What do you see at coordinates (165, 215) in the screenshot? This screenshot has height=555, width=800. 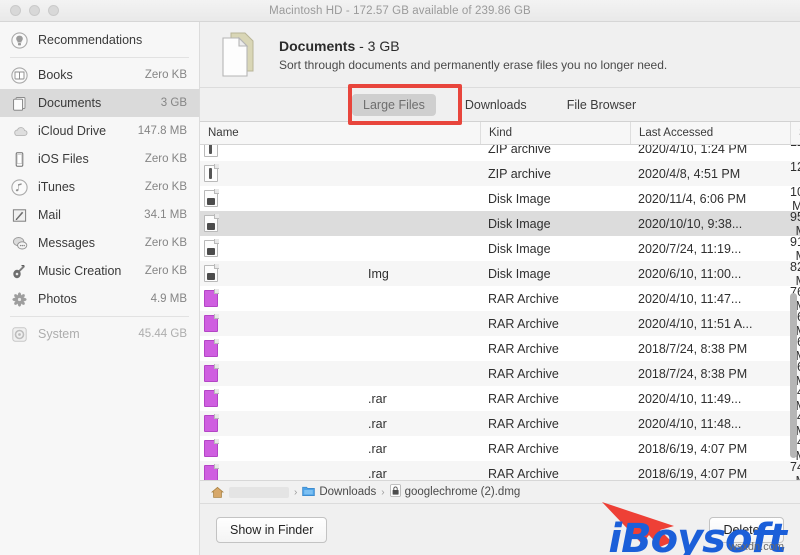 I see `sidebar-item-size: 34.1 MB` at bounding box center [165, 215].